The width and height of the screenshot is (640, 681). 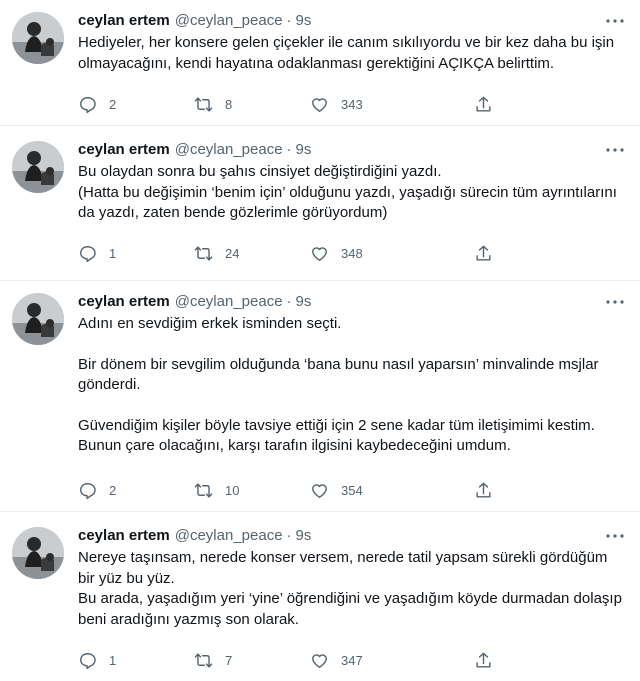 I want to click on retweet-count: 10, so click(x=232, y=490).